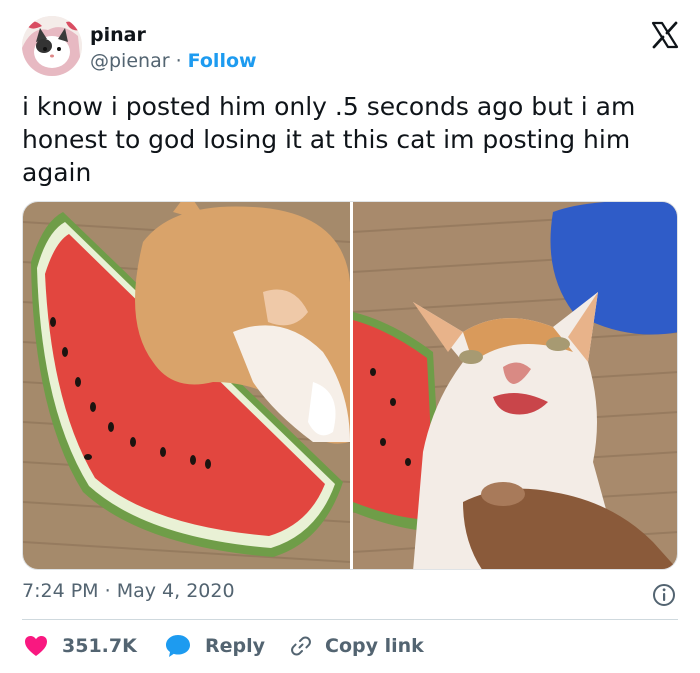 The height and width of the screenshot is (673, 700). I want to click on reply-button: Reply, so click(215, 646).